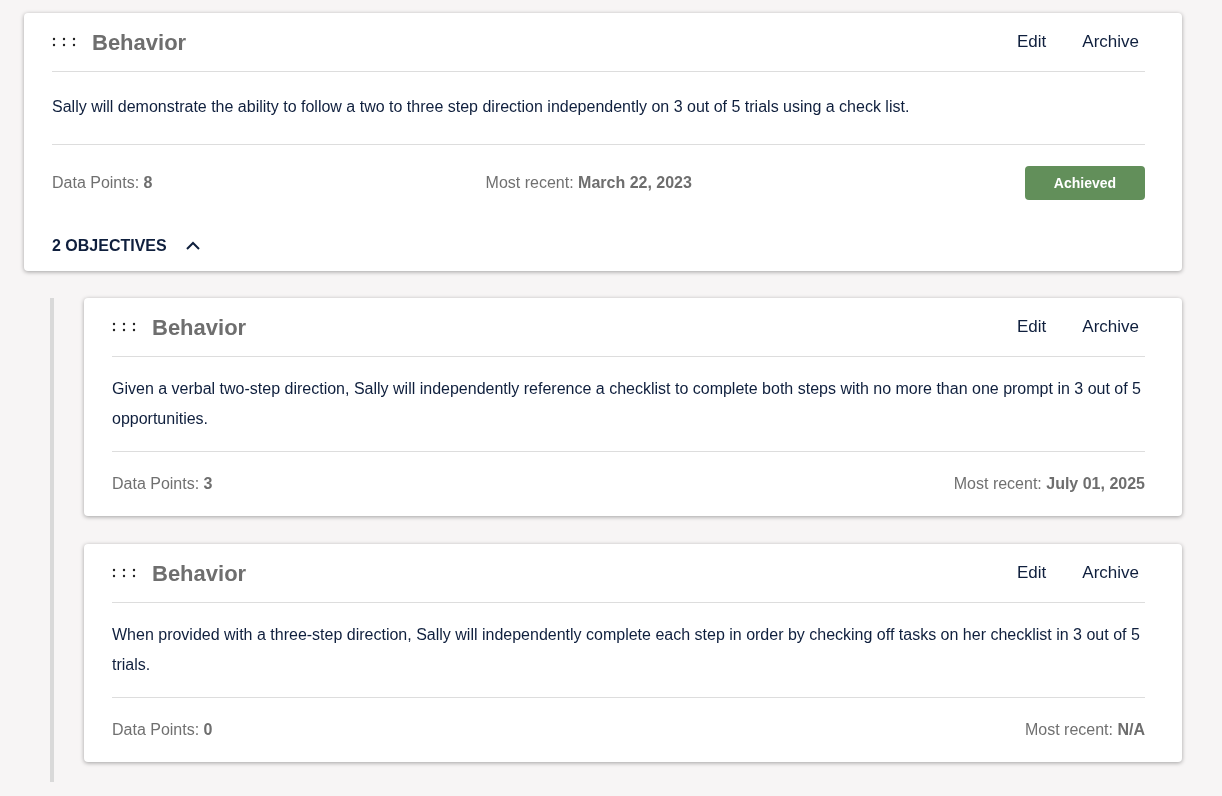 The image size is (1222, 796). What do you see at coordinates (162, 730) in the screenshot?
I see `data-points-text: Data Points: 0` at bounding box center [162, 730].